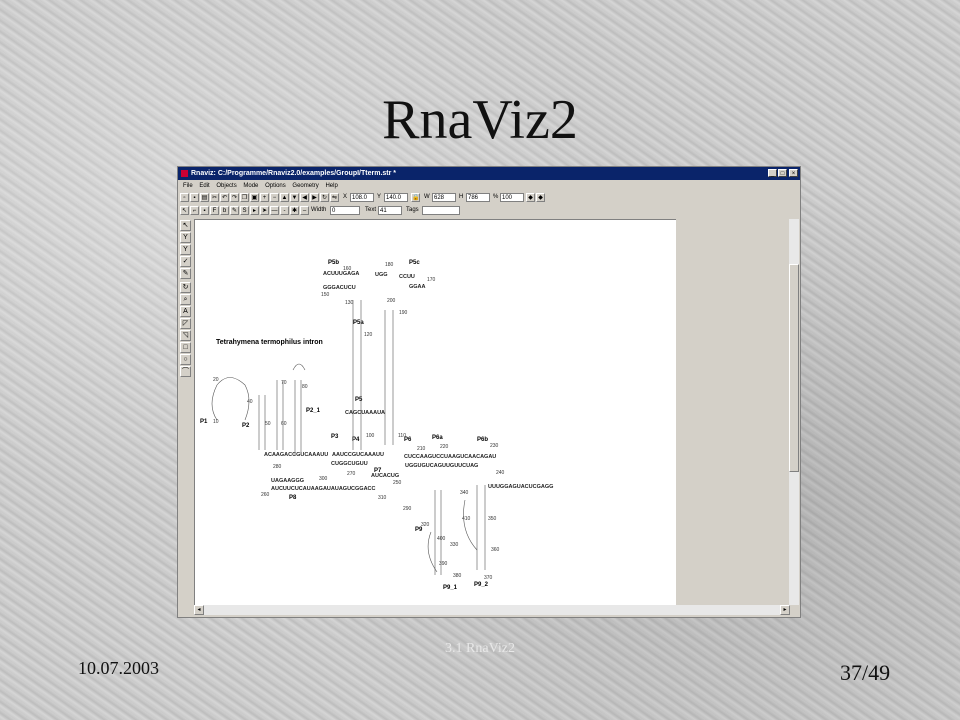  What do you see at coordinates (284, 424) in the screenshot?
I see `num-60: 60` at bounding box center [284, 424].